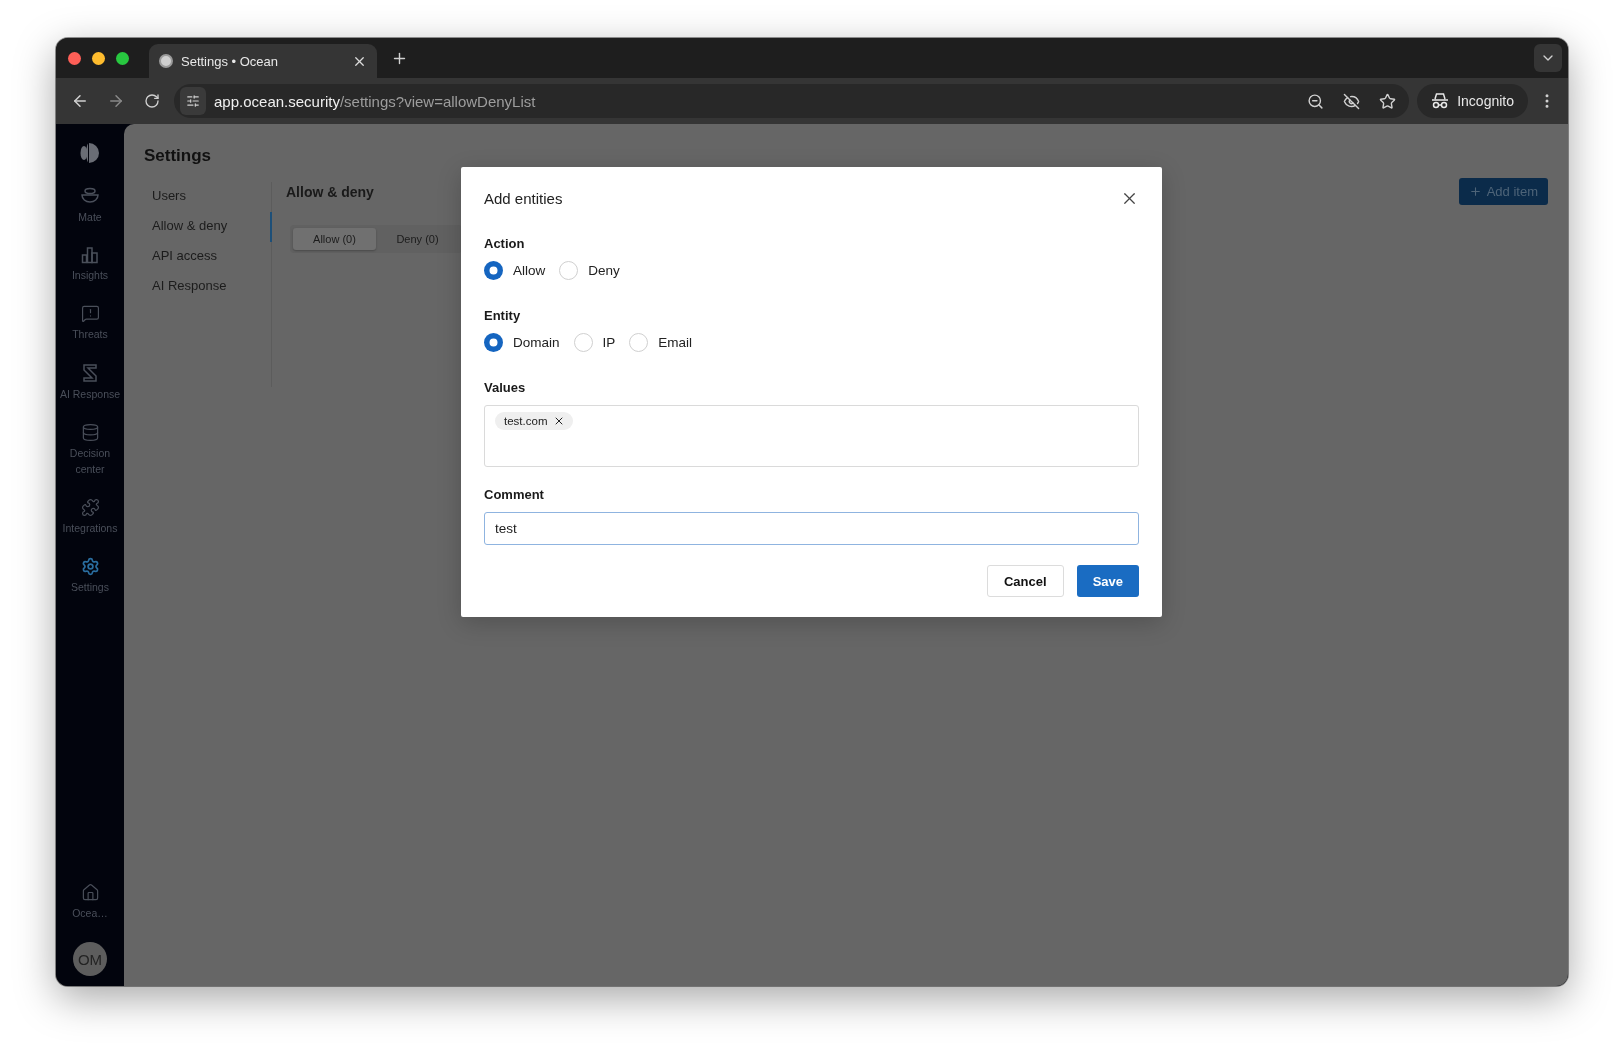 Image resolution: width=1624 pixels, height=1061 pixels. I want to click on field-label: Comment, so click(514, 494).